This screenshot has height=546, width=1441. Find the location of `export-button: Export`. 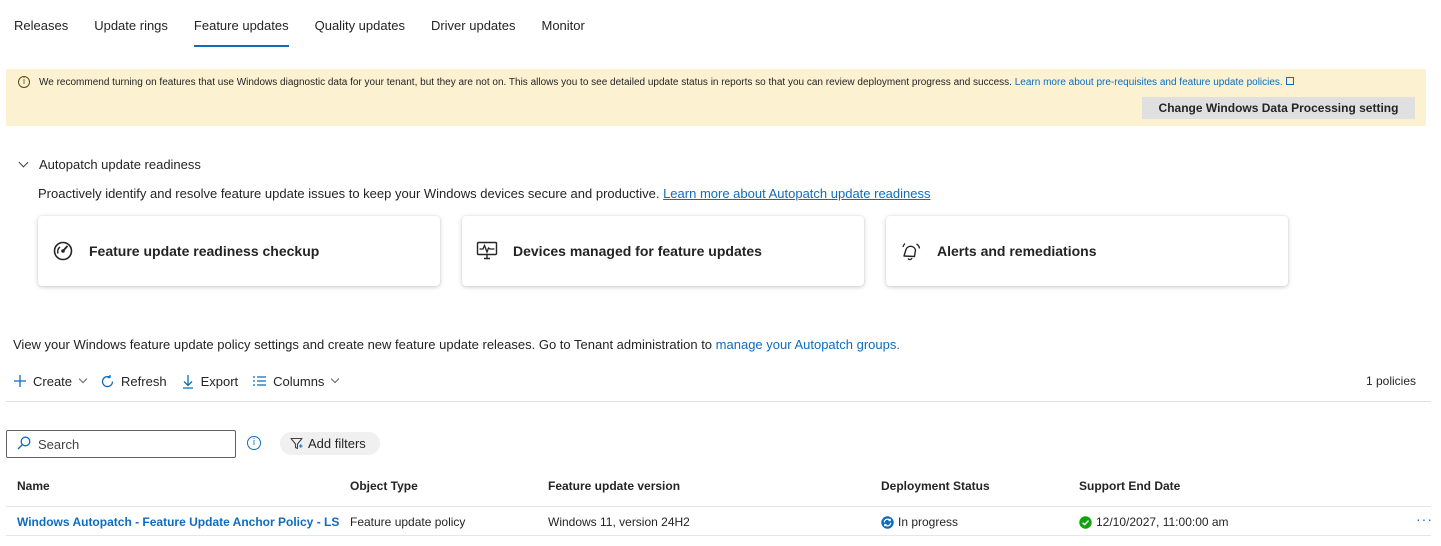

export-button: Export is located at coordinates (209, 381).